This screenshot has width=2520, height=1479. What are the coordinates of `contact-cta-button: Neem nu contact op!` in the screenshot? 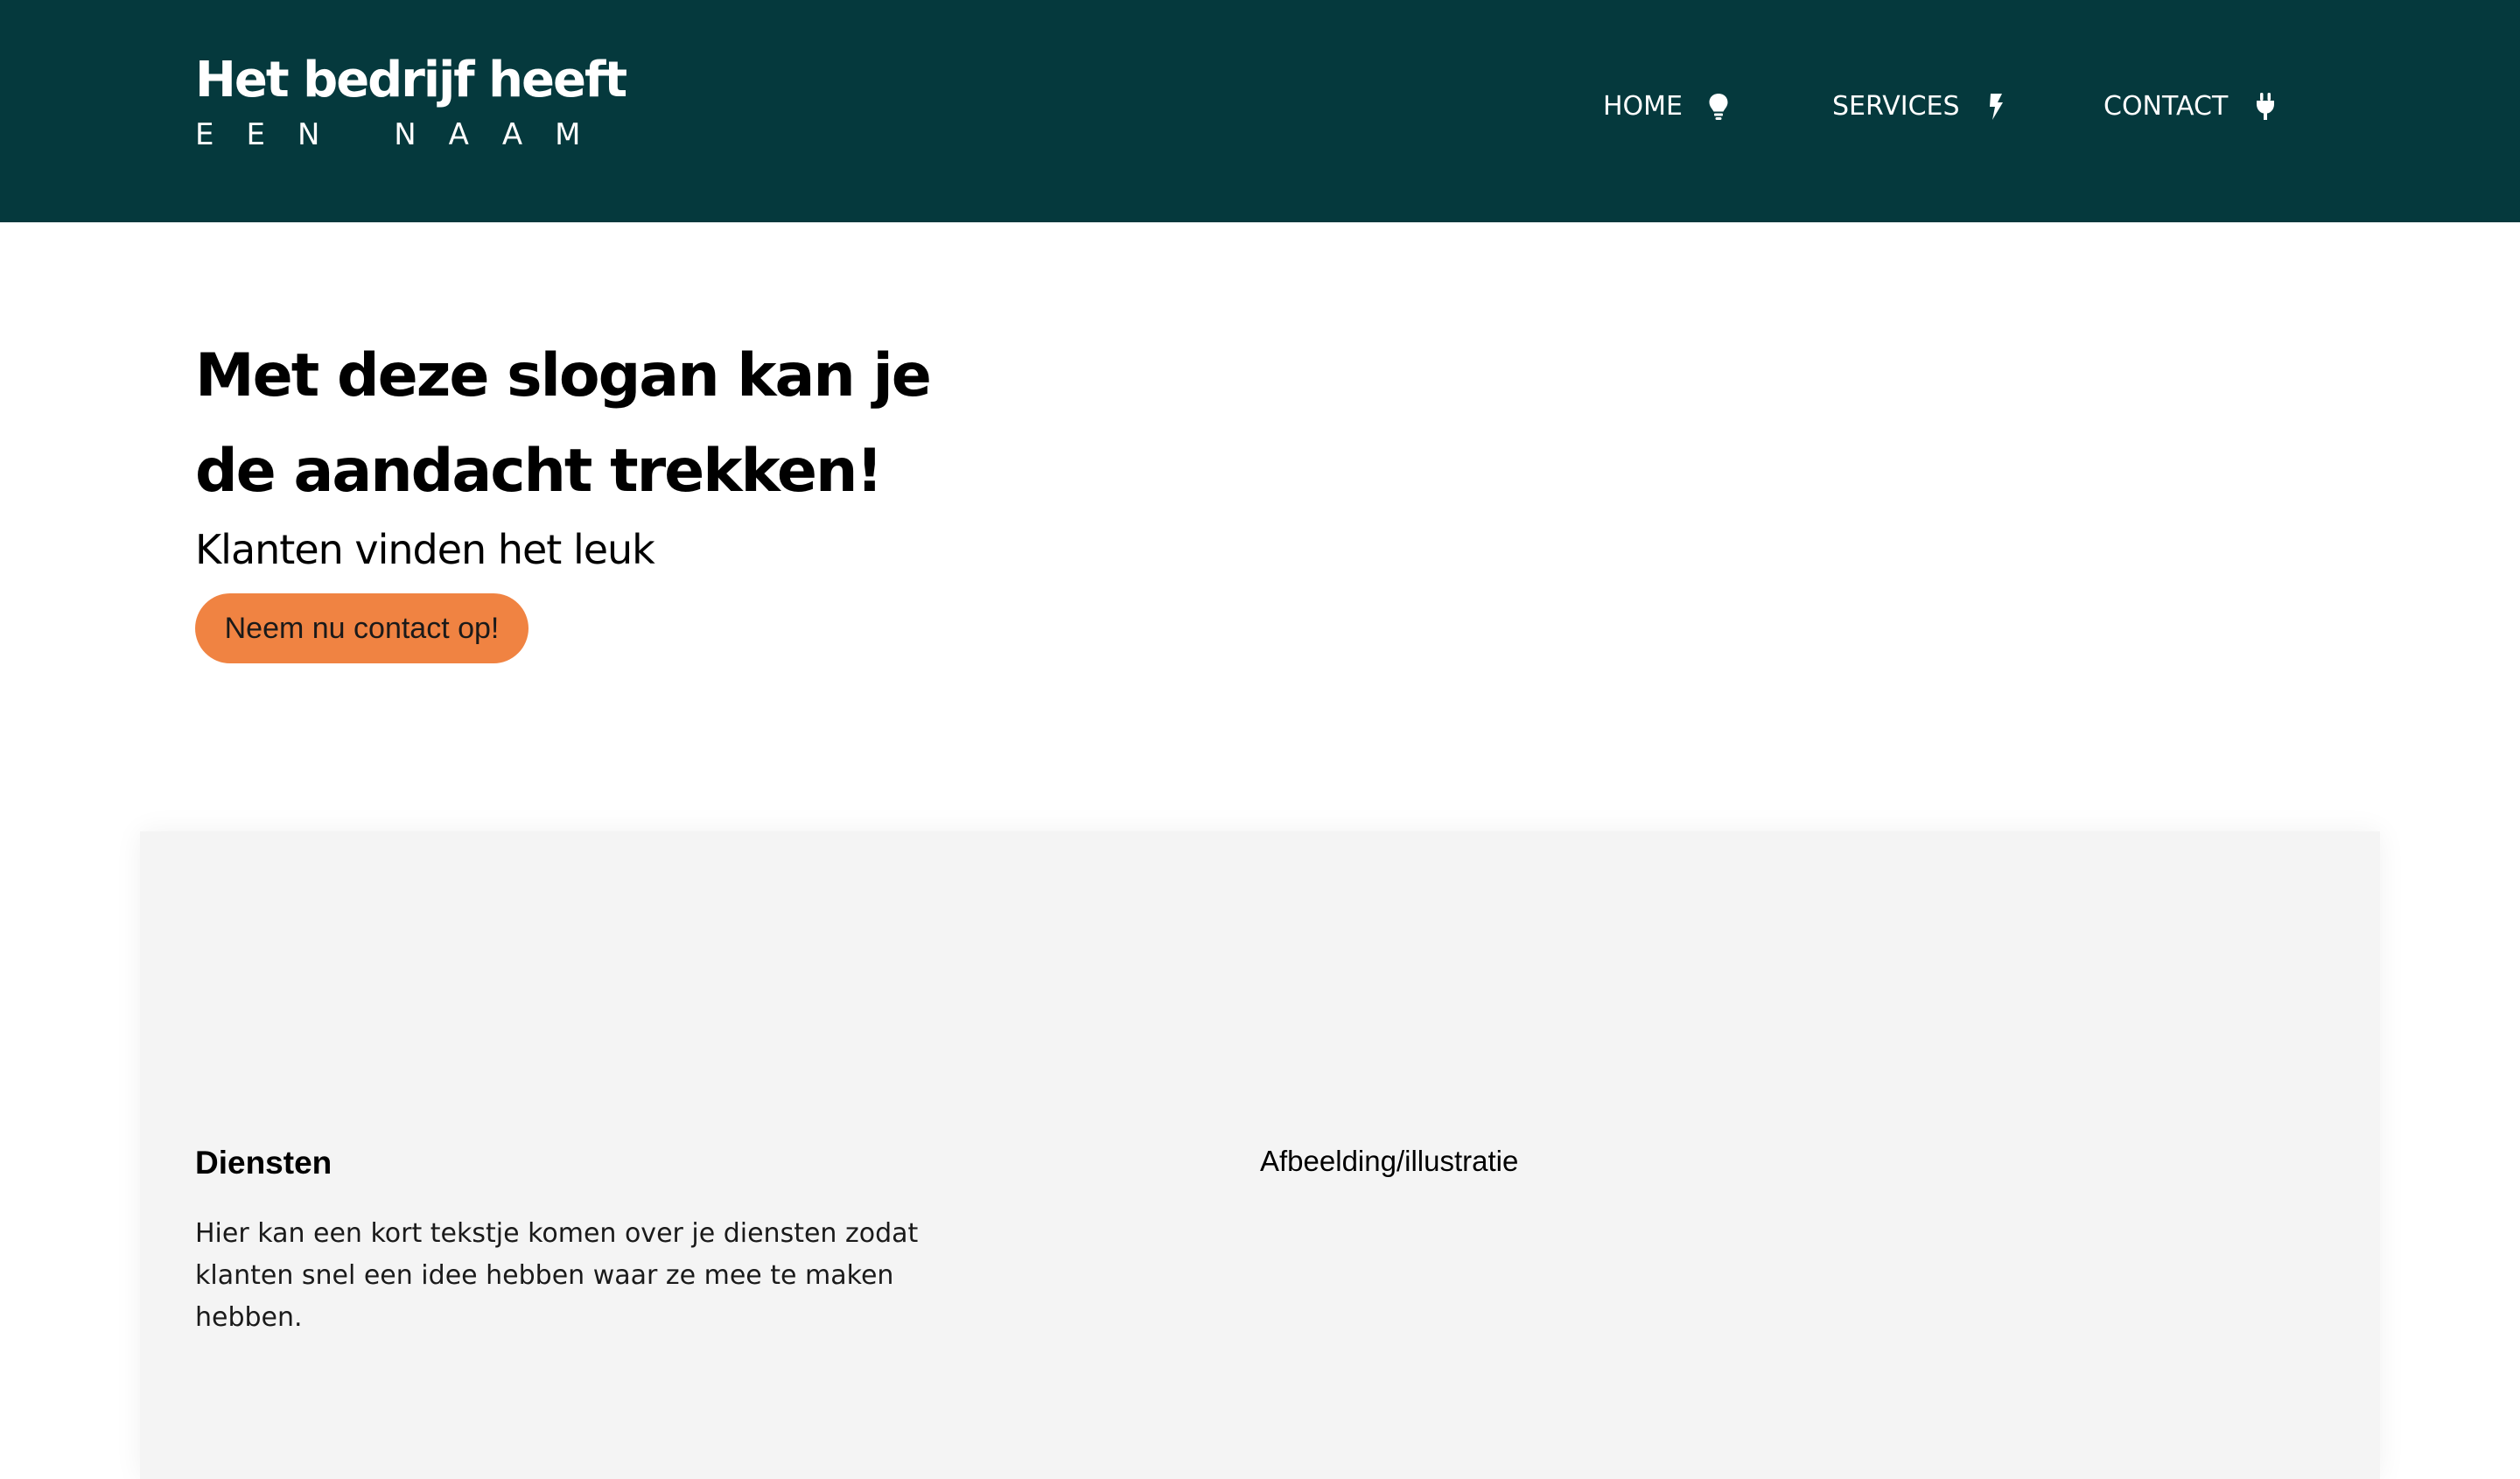 It's located at (361, 628).